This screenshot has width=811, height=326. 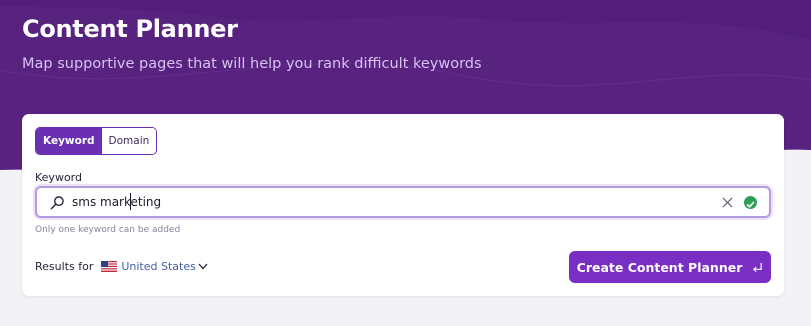 I want to click on page-title: Content Planner, so click(x=130, y=29).